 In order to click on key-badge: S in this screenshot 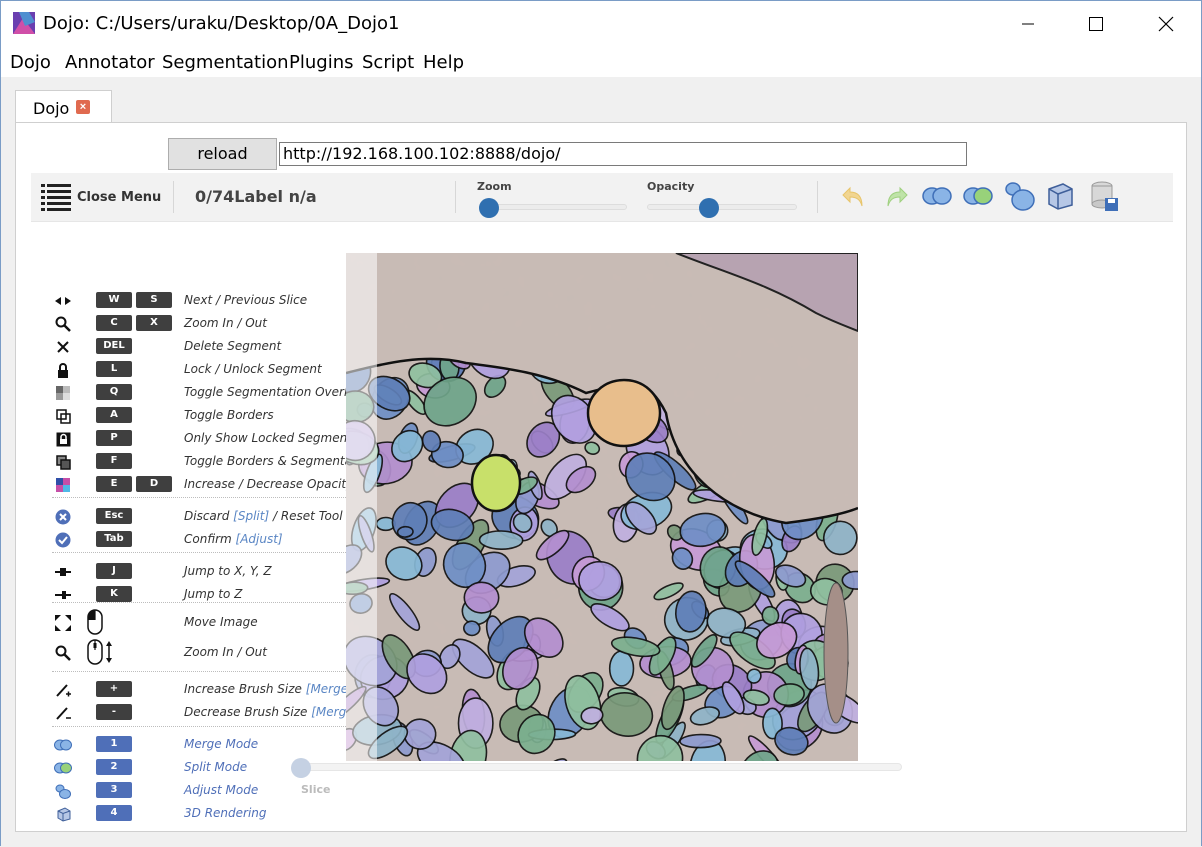, I will do `click(154, 300)`.